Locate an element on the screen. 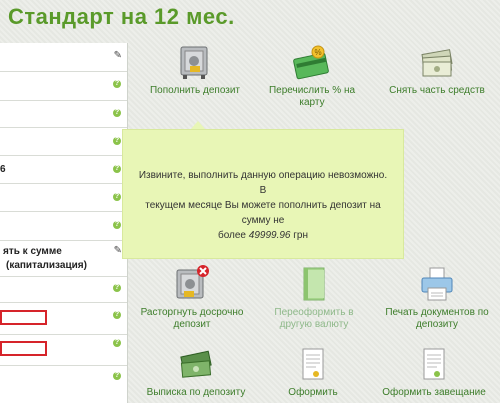 The image size is (500, 403). terminate-label-1: Расторгнуть досрочно is located at coordinates (192, 312).